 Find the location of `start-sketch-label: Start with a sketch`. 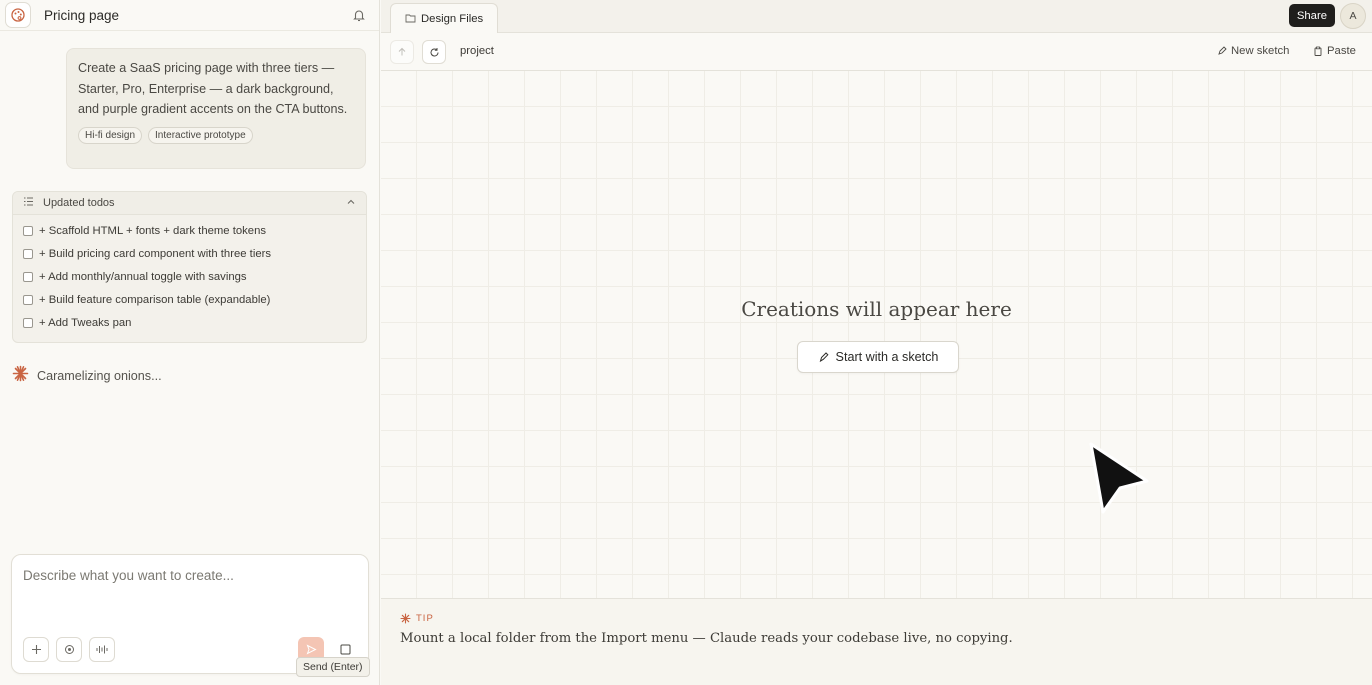

start-sketch-label: Start with a sketch is located at coordinates (887, 357).